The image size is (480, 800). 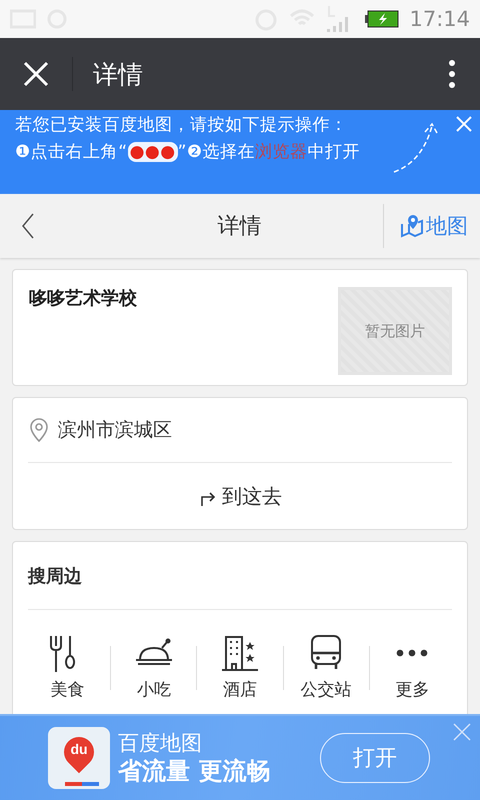 I want to click on section-title: 搜周边, so click(x=240, y=576).